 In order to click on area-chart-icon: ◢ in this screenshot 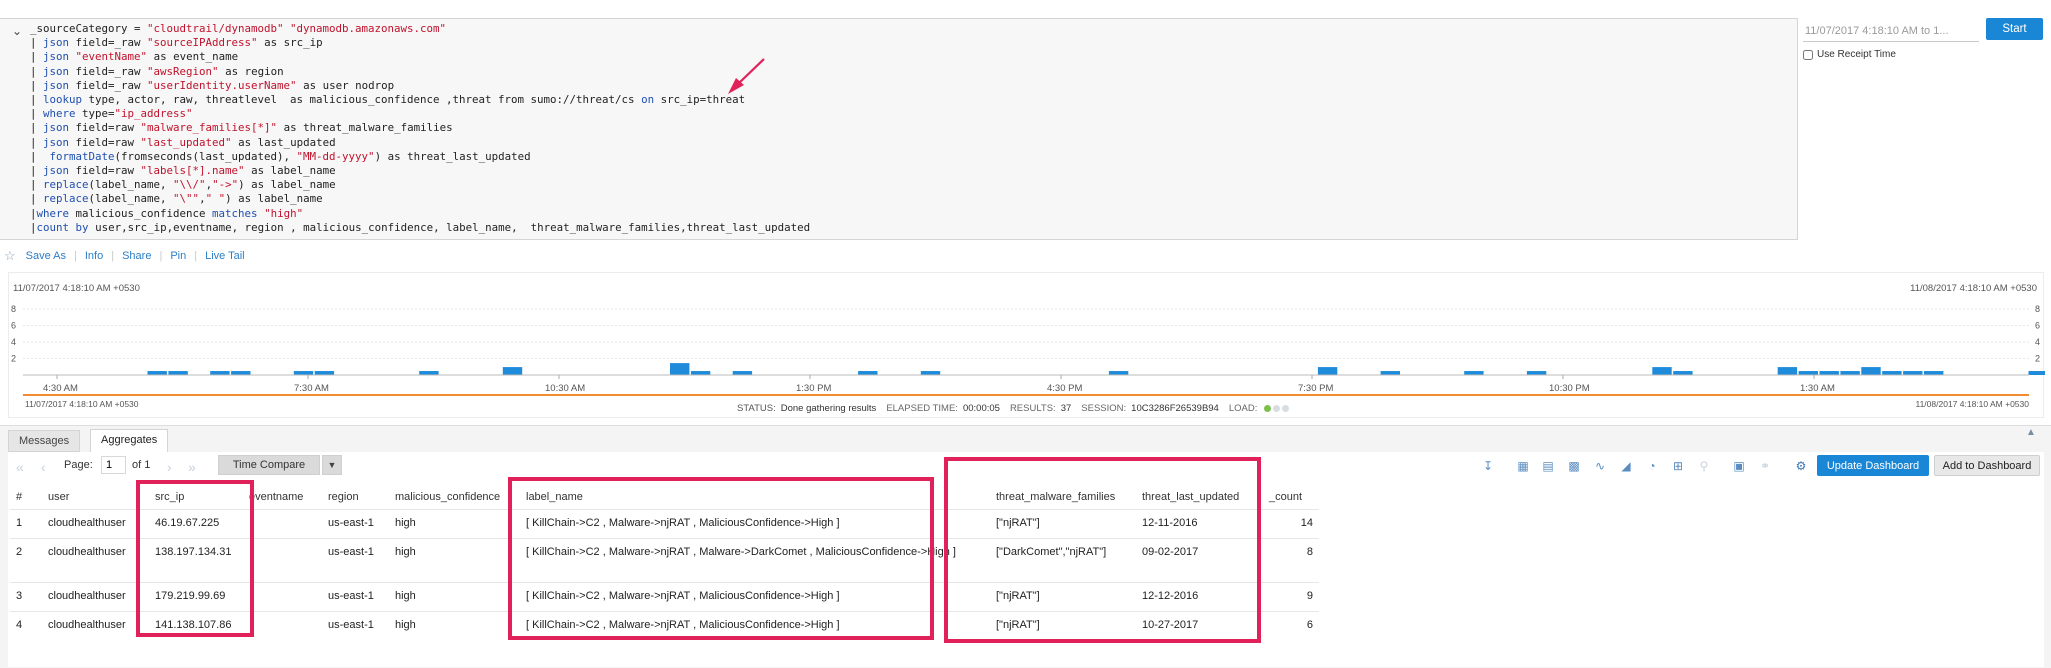, I will do `click(1626, 466)`.